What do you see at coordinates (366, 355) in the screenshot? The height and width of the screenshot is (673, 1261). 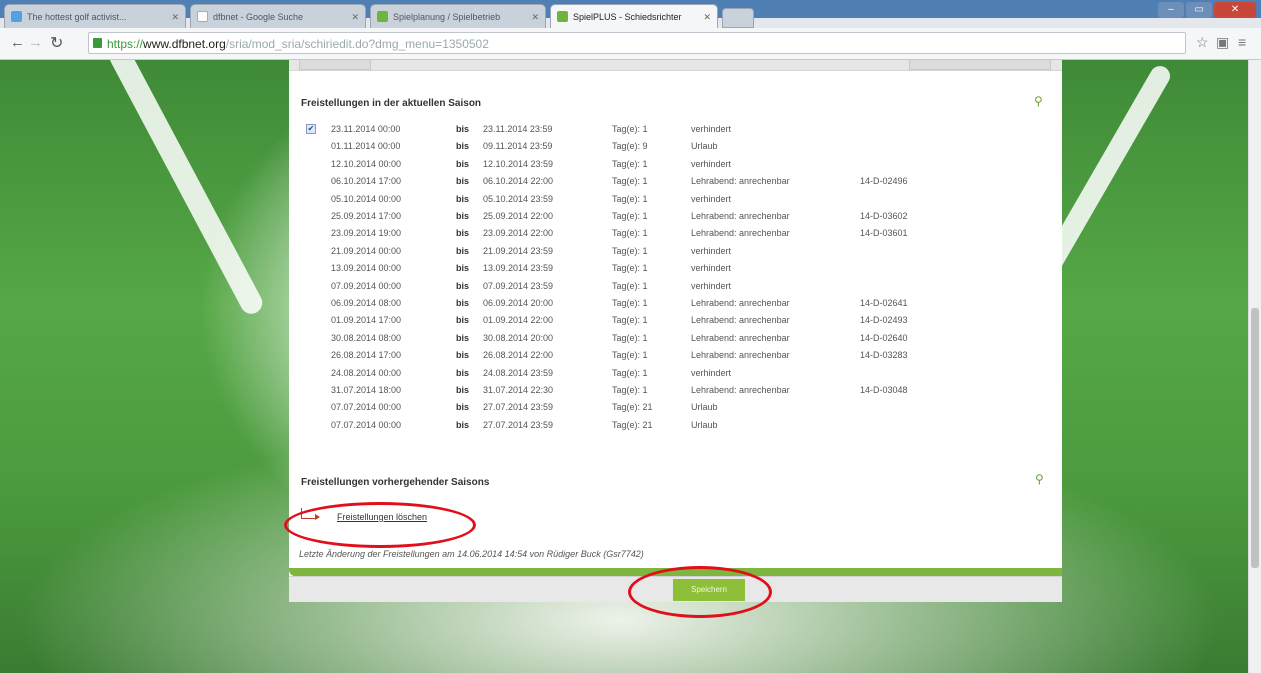 I see `from-date: 26.08.2014 17:00` at bounding box center [366, 355].